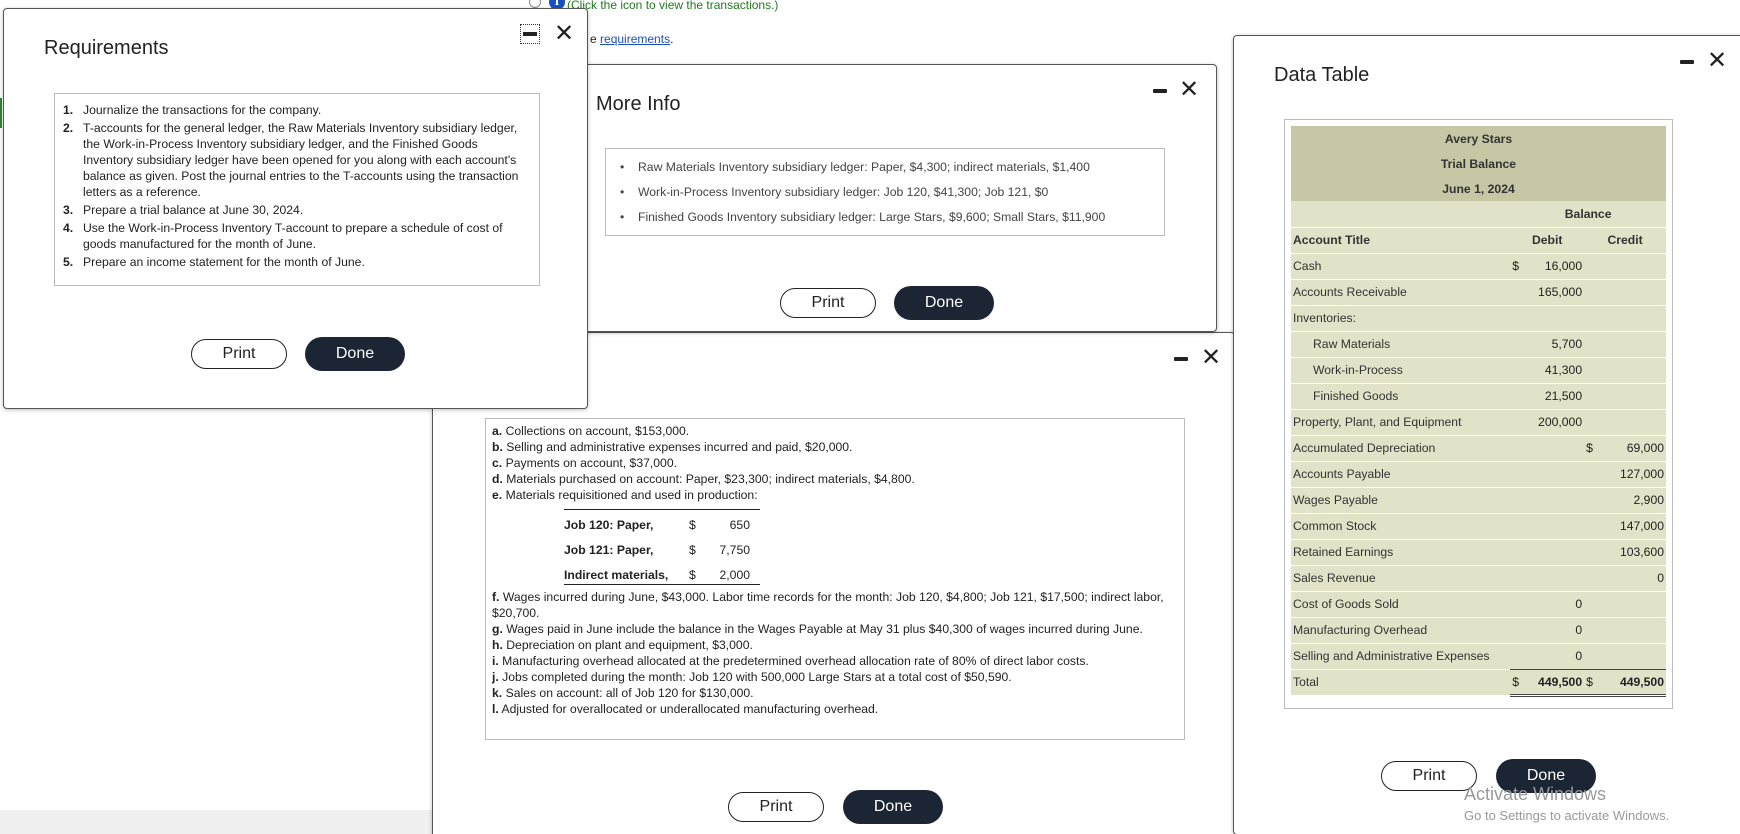  Describe the element at coordinates (1625, 240) in the screenshot. I see `credit-header: Credit` at that location.